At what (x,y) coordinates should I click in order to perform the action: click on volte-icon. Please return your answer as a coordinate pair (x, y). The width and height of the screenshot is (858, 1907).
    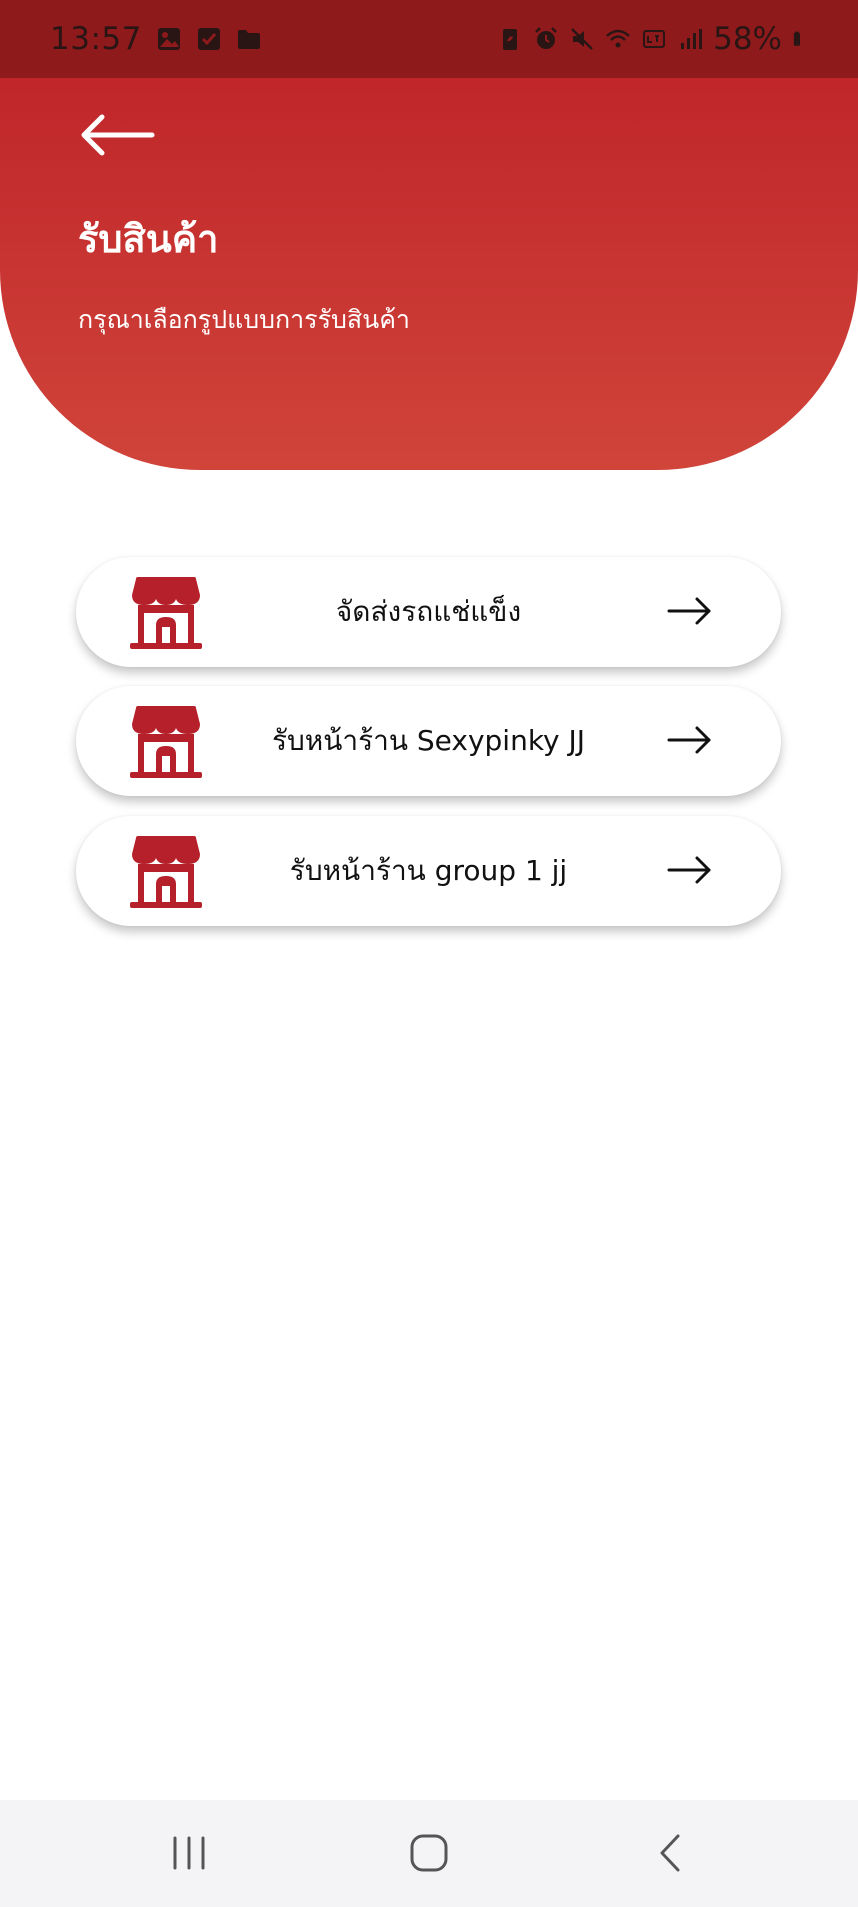
    Looking at the image, I should click on (654, 39).